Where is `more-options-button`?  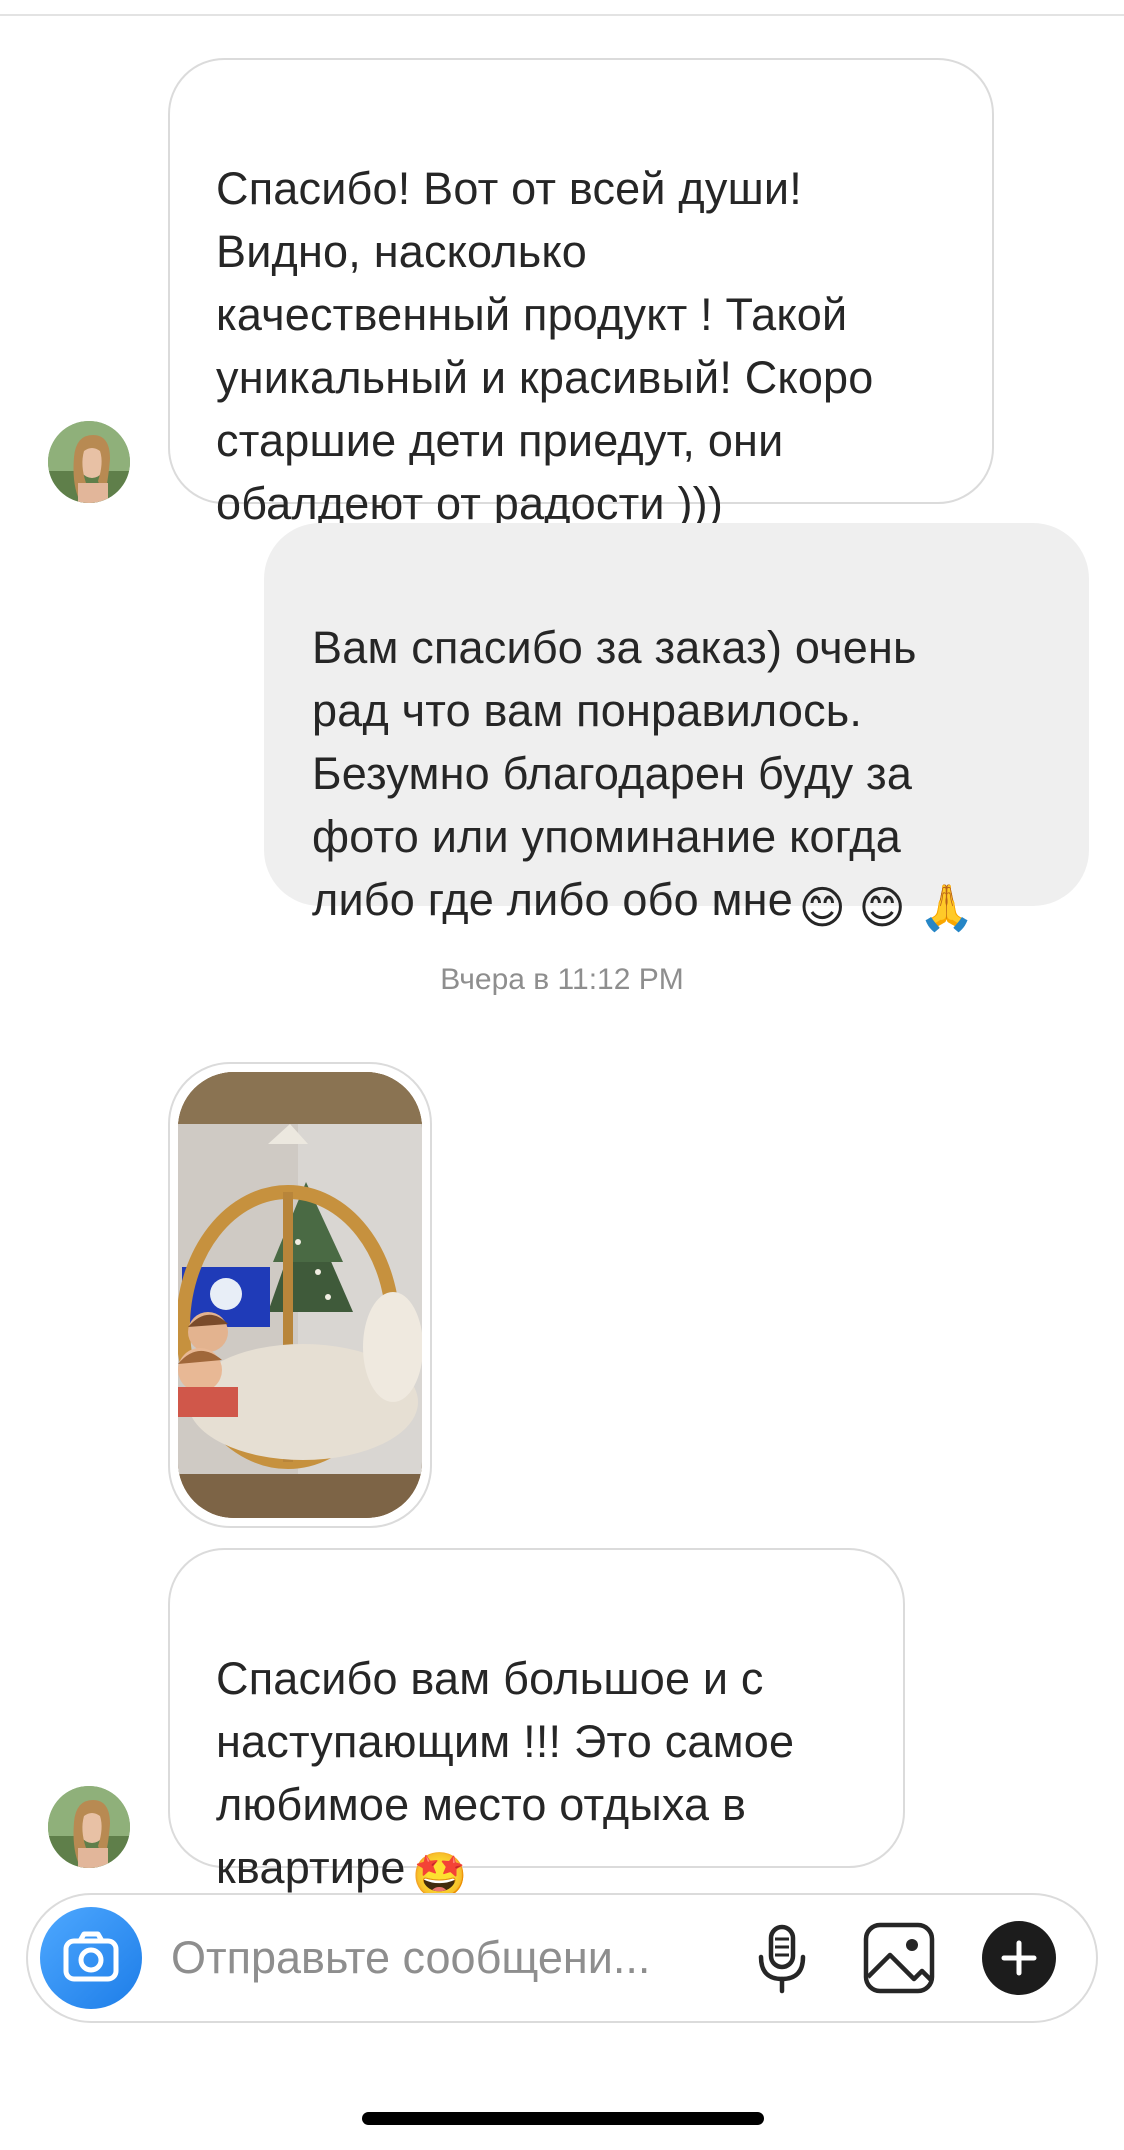 more-options-button is located at coordinates (1019, 1958).